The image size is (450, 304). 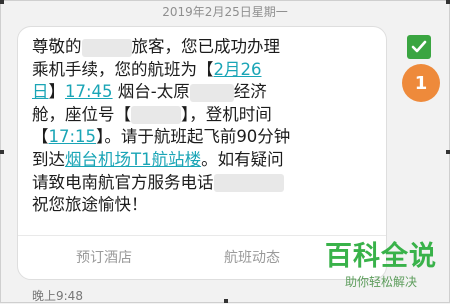 I want to click on redacted-seat, so click(x=156, y=115).